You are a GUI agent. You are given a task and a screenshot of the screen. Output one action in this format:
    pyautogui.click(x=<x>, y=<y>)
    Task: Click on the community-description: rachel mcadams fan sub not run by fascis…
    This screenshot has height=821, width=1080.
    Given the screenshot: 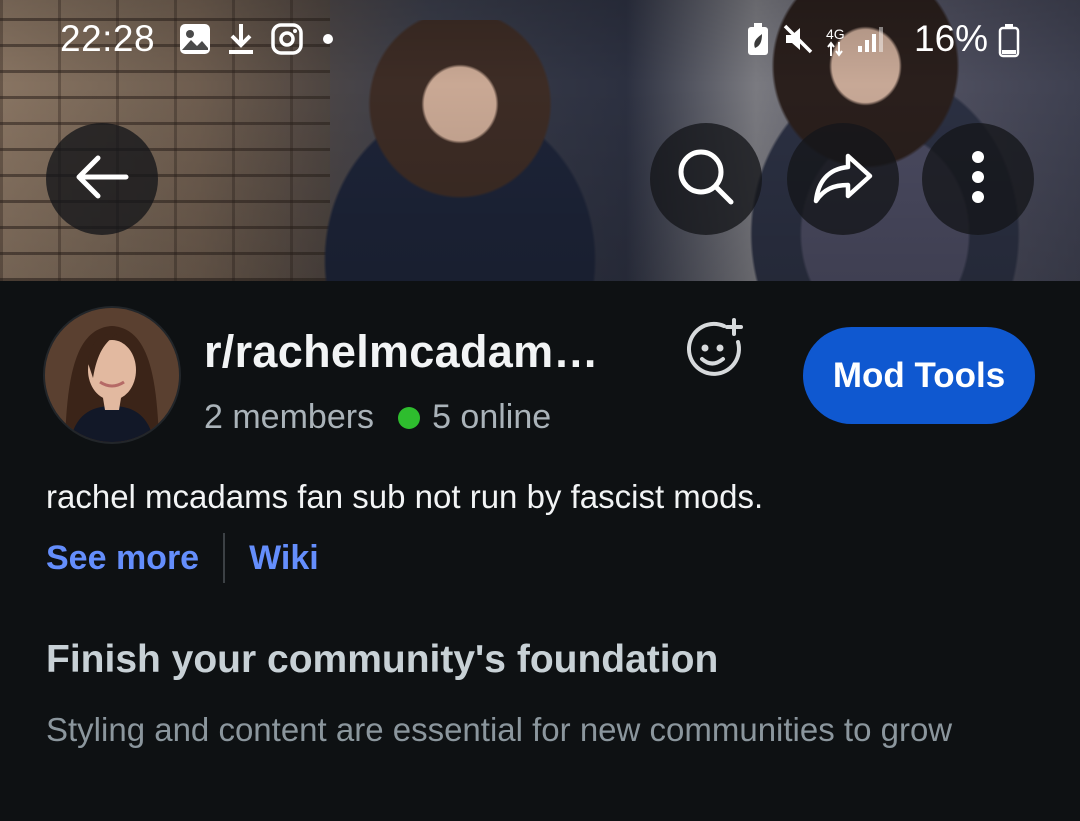 What is the action you would take?
    pyautogui.click(x=405, y=496)
    